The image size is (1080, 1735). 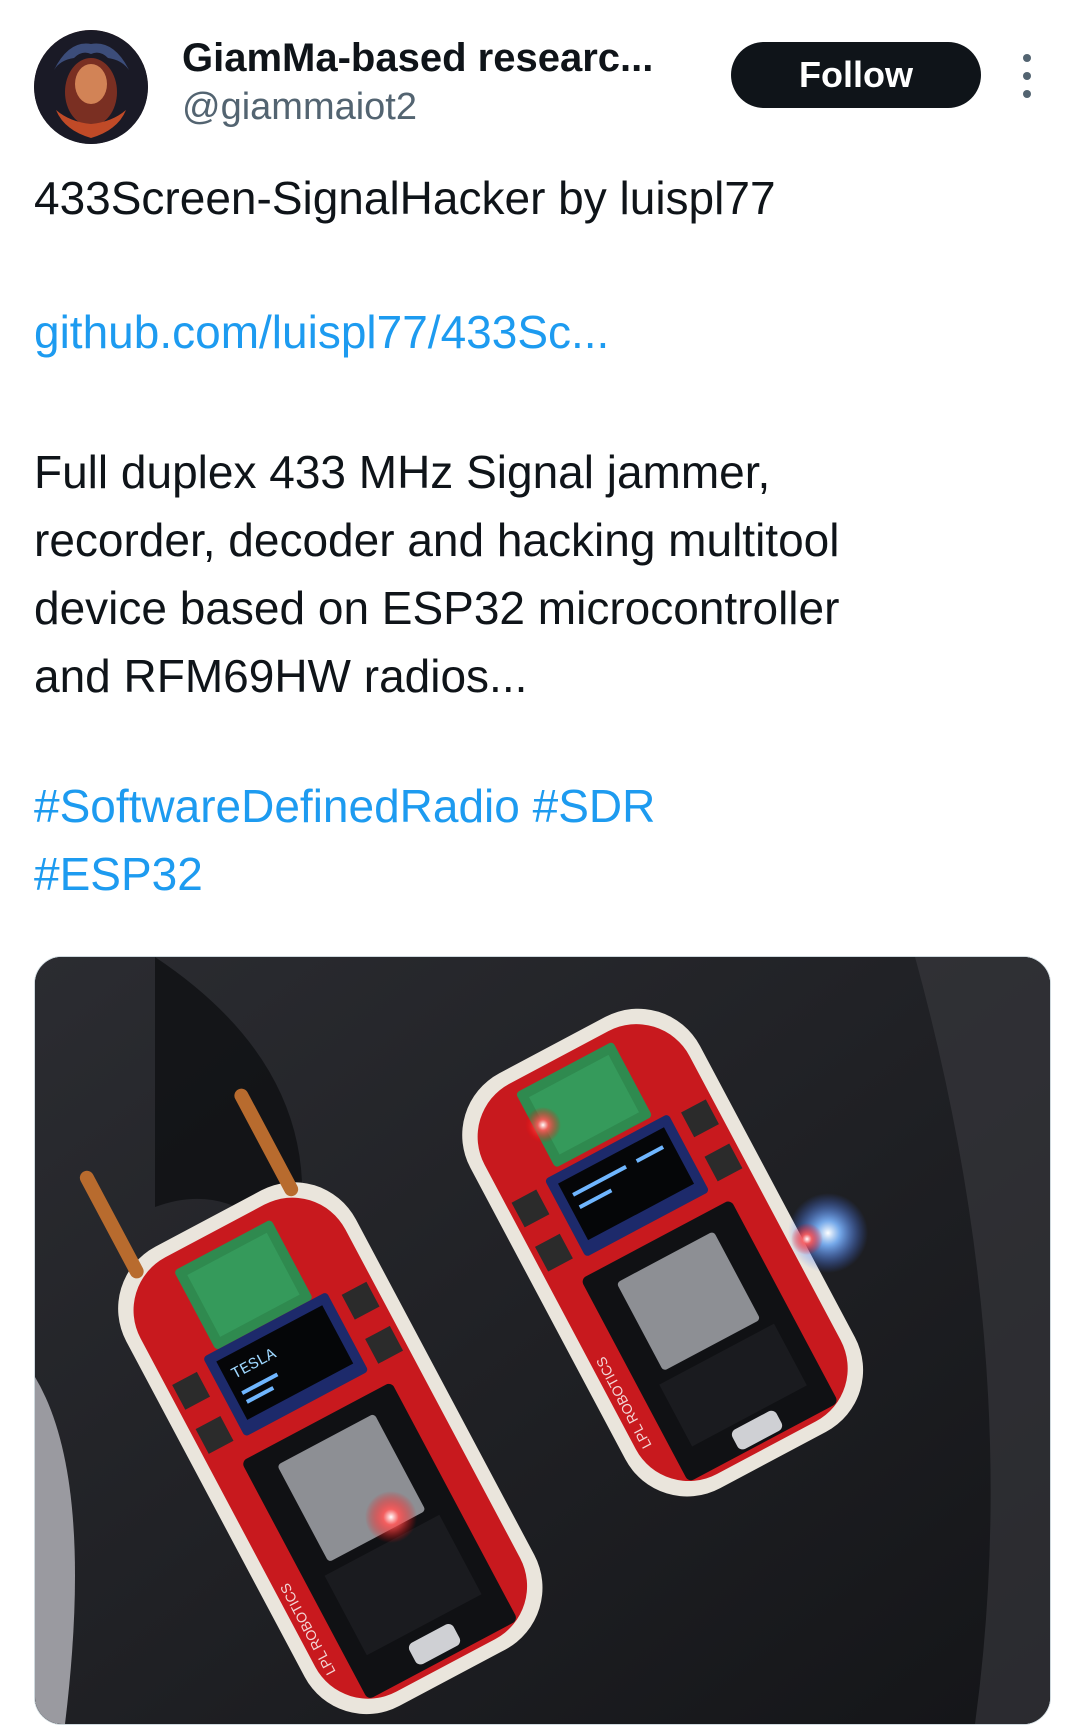 I want to click on hashtag-line: #SoftwareDefinedRadio #SDR, so click(x=344, y=806).